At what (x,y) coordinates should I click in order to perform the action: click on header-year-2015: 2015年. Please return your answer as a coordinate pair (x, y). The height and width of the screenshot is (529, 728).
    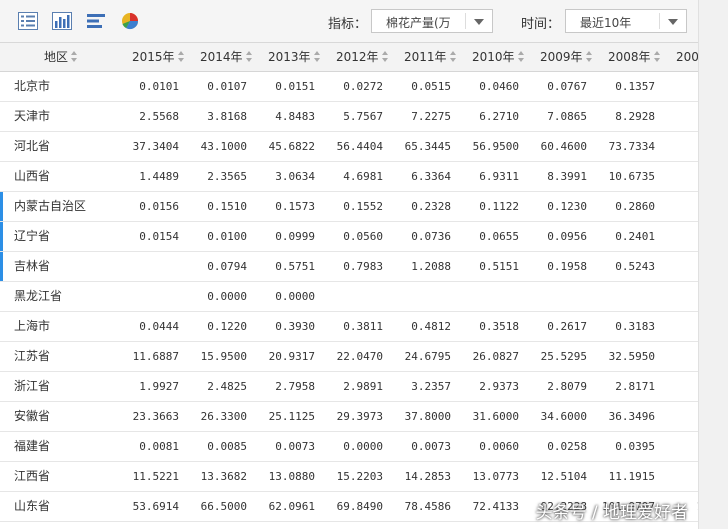
    Looking at the image, I should click on (158, 57).